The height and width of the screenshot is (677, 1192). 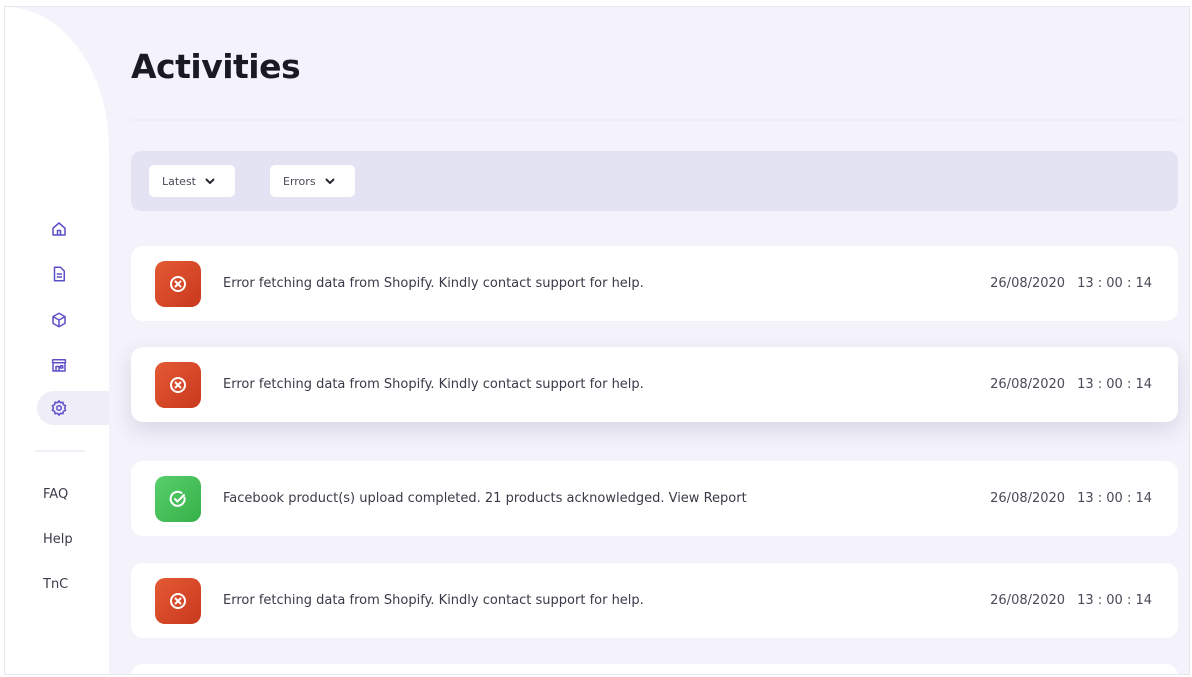 What do you see at coordinates (654, 181) in the screenshot?
I see `filter-bar: Latest Errors` at bounding box center [654, 181].